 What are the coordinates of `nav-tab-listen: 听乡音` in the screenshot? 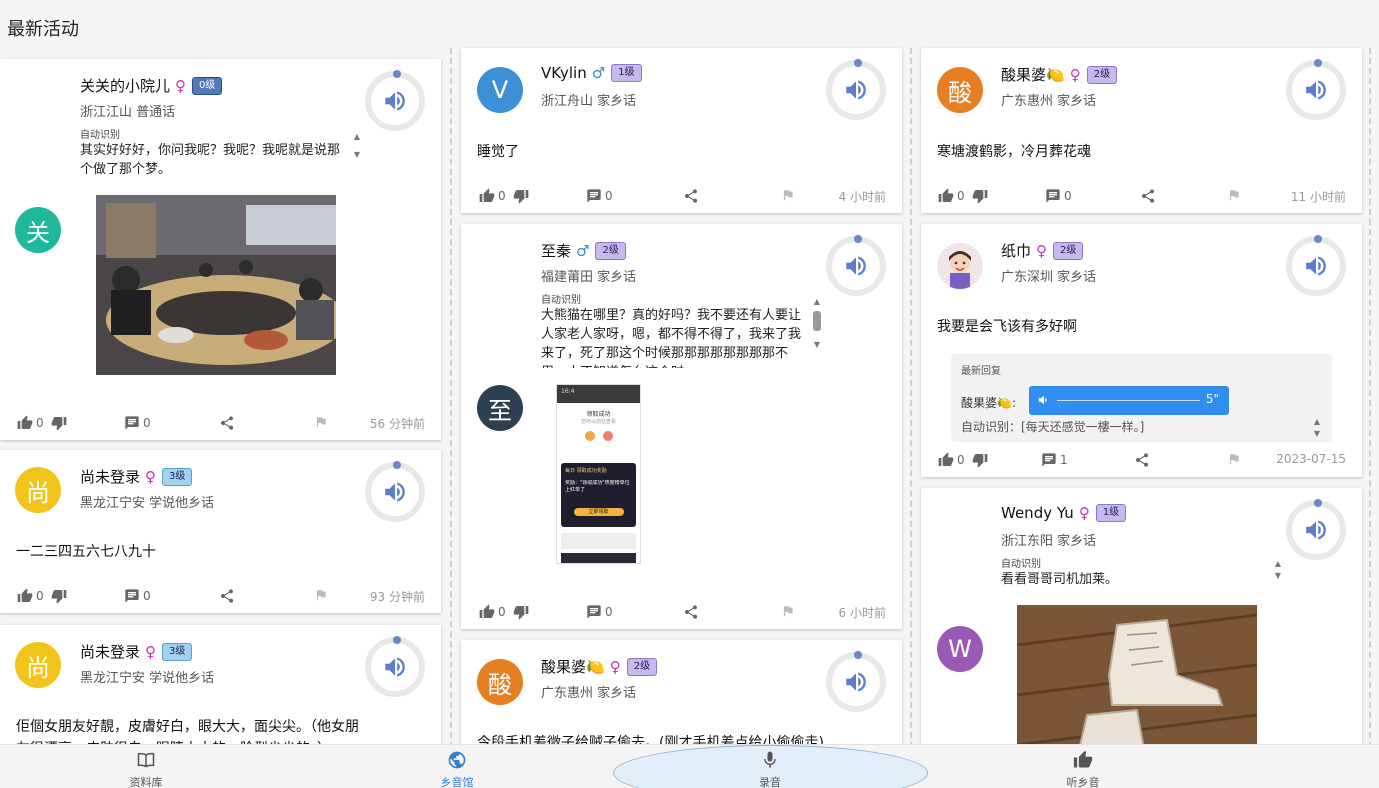 It's located at (1083, 769).